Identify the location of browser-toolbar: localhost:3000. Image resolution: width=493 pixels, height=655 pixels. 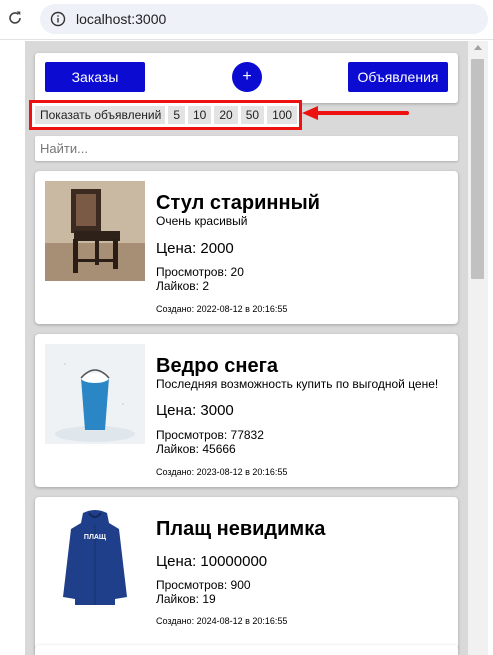
(246, 20).